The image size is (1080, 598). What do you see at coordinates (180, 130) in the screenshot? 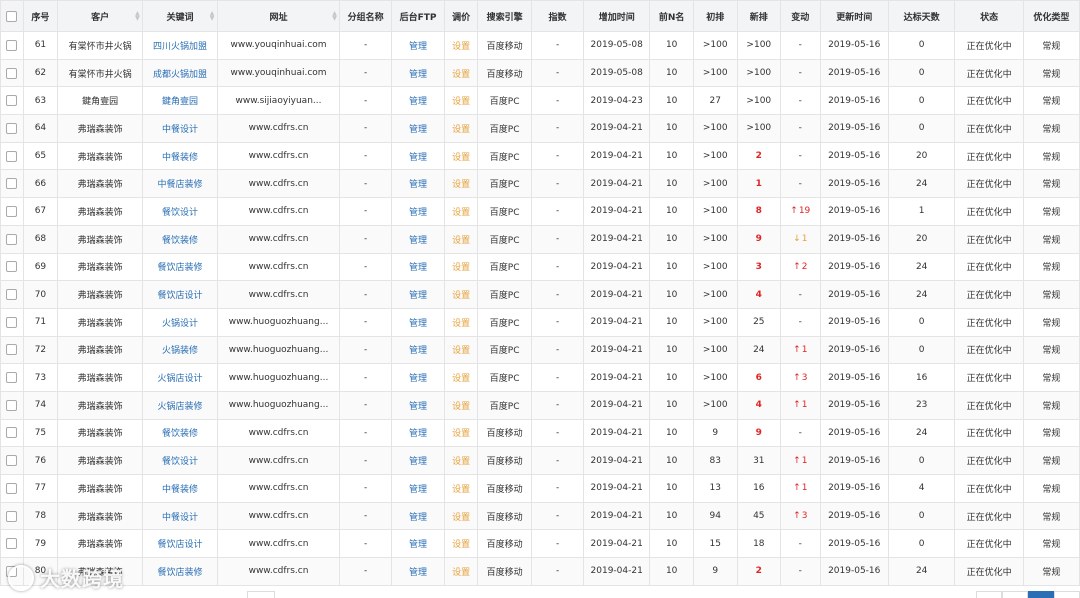
I see `keyword-link: 中餐设计` at bounding box center [180, 130].